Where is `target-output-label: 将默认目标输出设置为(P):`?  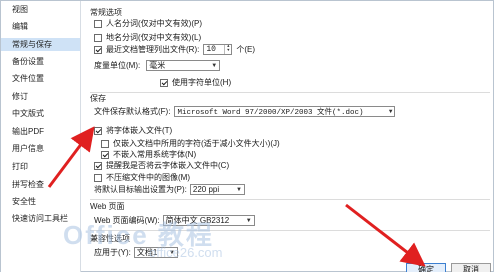
target-output-label: 将默认目标输出设置为(P): is located at coordinates (140, 189).